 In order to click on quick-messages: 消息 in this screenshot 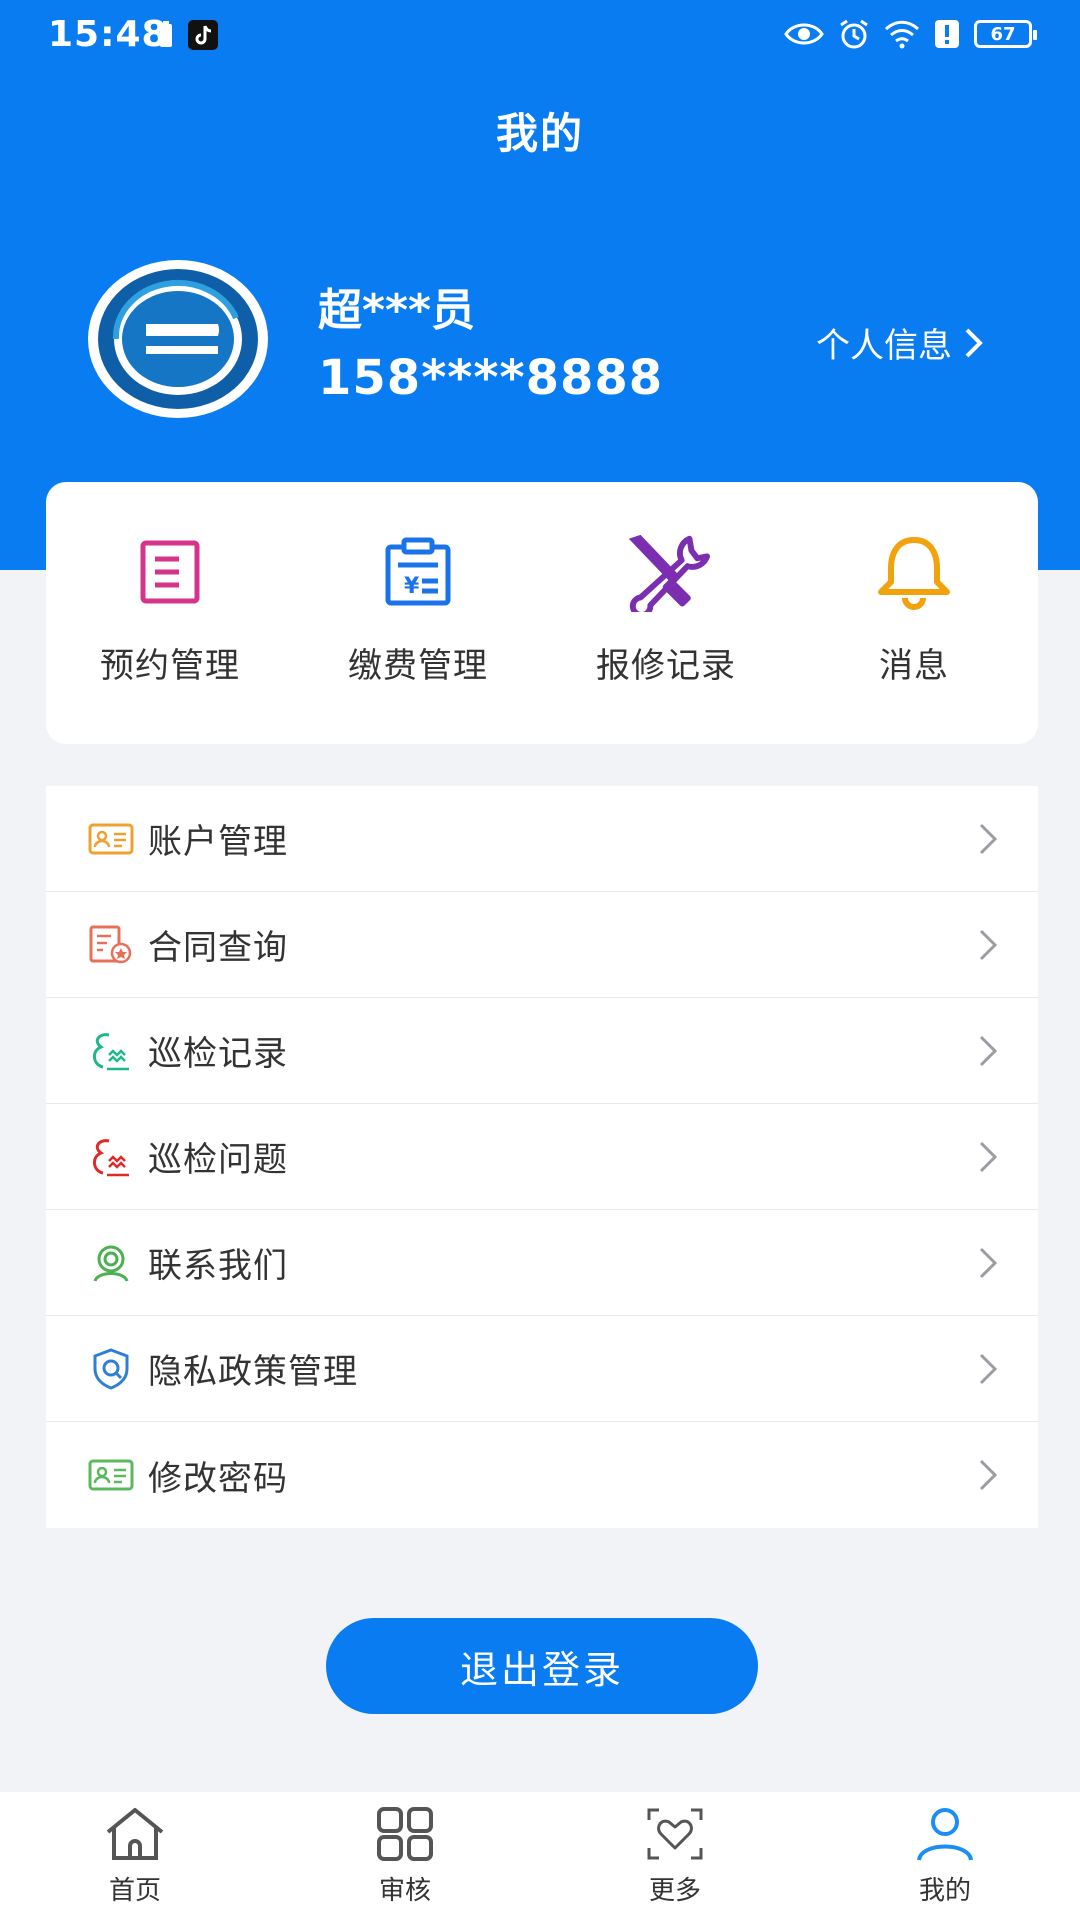, I will do `click(914, 613)`.